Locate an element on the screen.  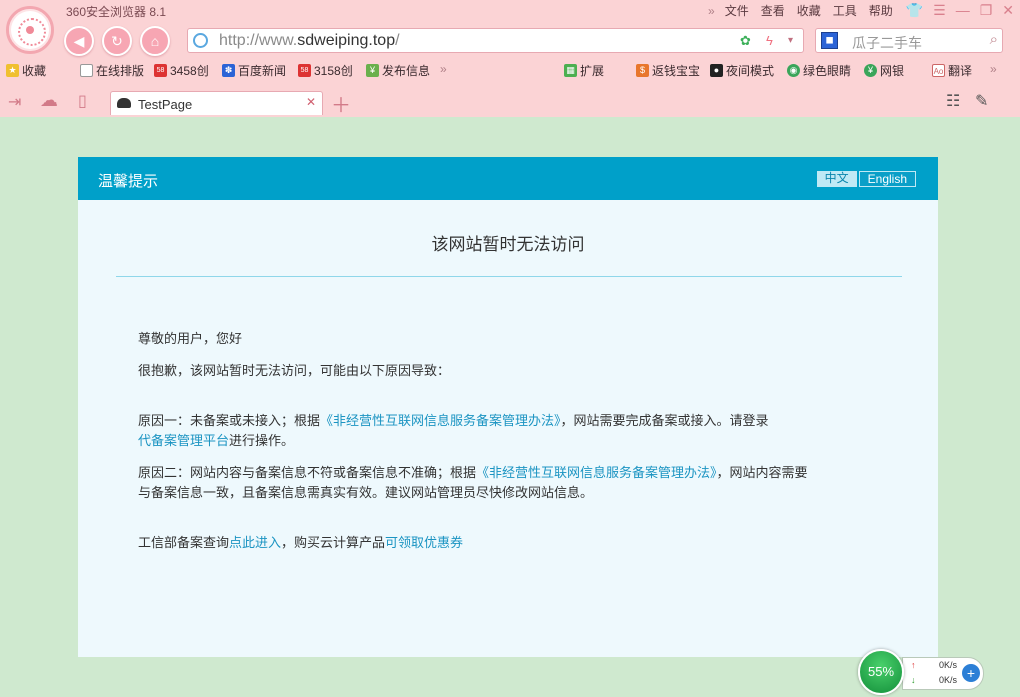
accelerate-plus-icon: + is located at coordinates (971, 673).